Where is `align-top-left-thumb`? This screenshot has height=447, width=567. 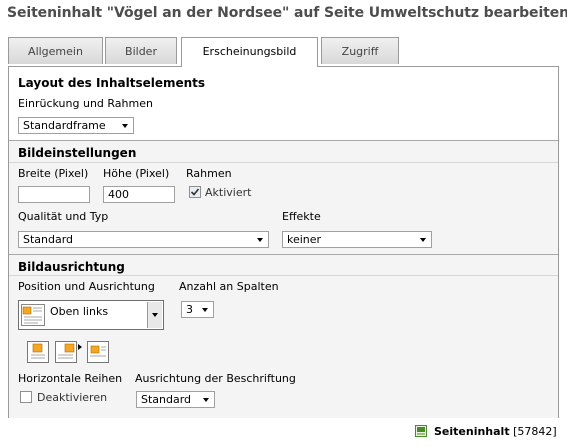
align-top-left-thumb is located at coordinates (38, 352).